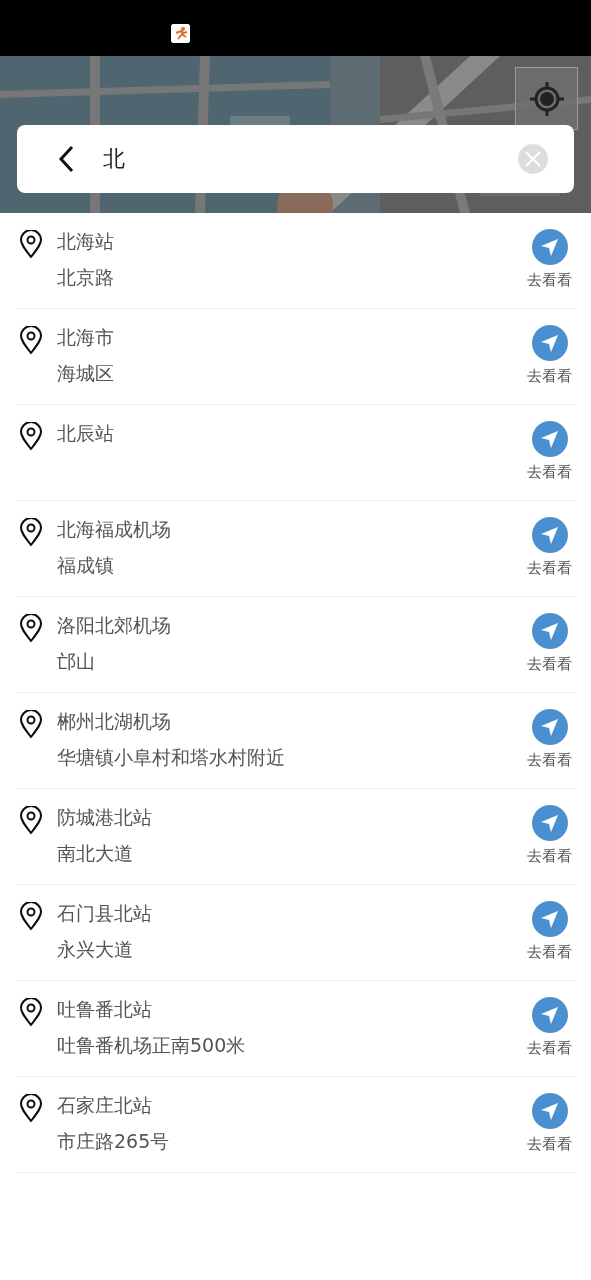  What do you see at coordinates (95, 853) in the screenshot?
I see `place-address: 南北大道` at bounding box center [95, 853].